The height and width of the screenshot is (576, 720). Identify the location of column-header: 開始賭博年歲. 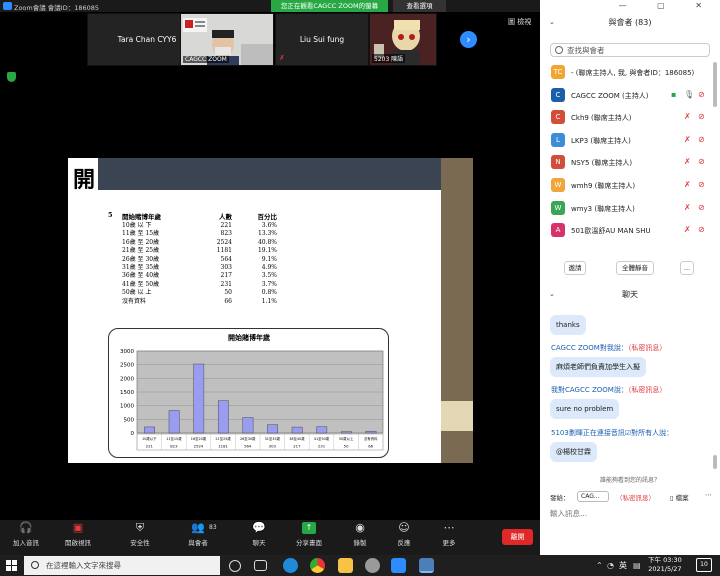
(141, 217).